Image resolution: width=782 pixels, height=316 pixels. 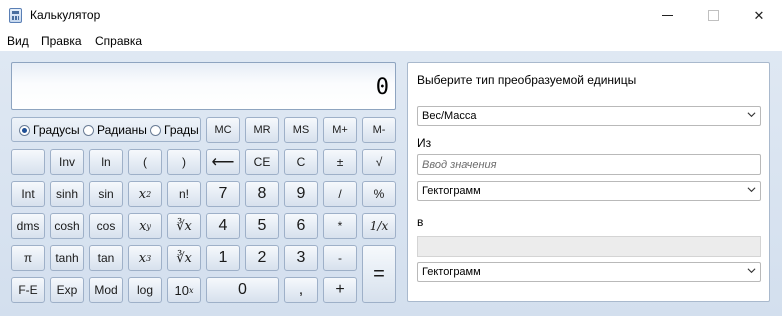 What do you see at coordinates (203, 86) in the screenshot?
I see `result-display: 0` at bounding box center [203, 86].